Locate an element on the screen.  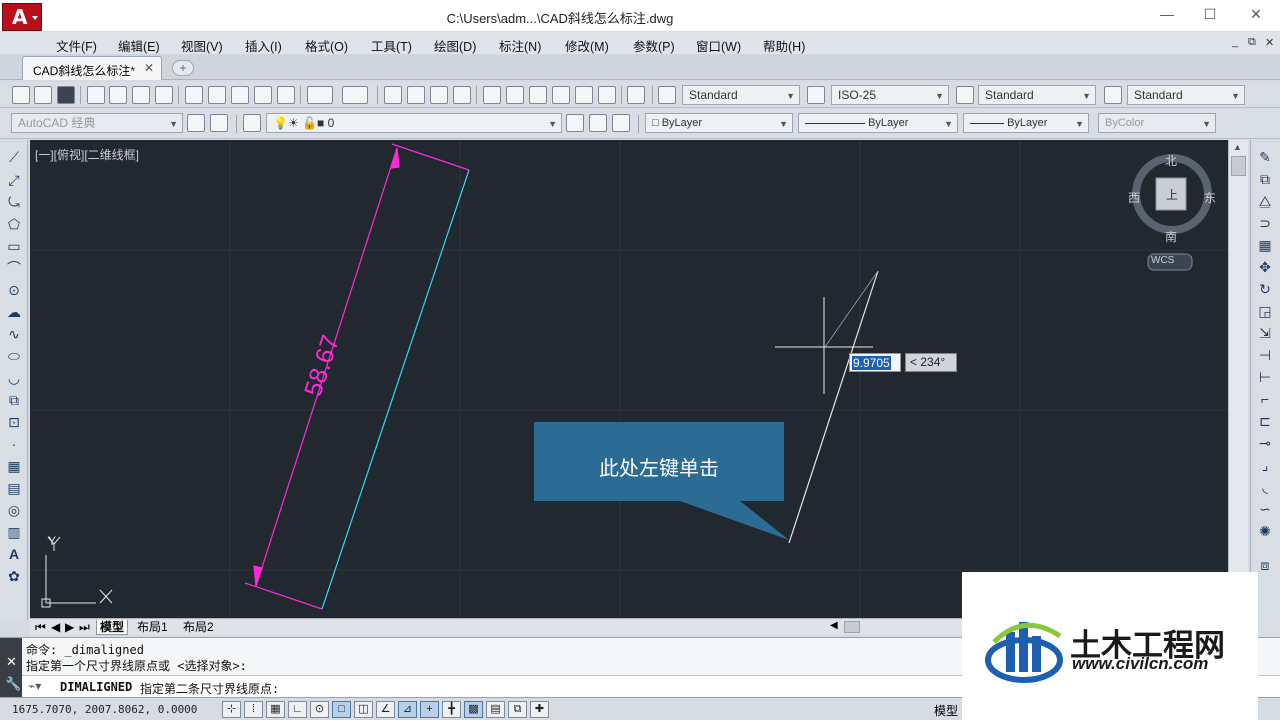
command-recent-icon: ⌁▾ is located at coordinates (34, 686).